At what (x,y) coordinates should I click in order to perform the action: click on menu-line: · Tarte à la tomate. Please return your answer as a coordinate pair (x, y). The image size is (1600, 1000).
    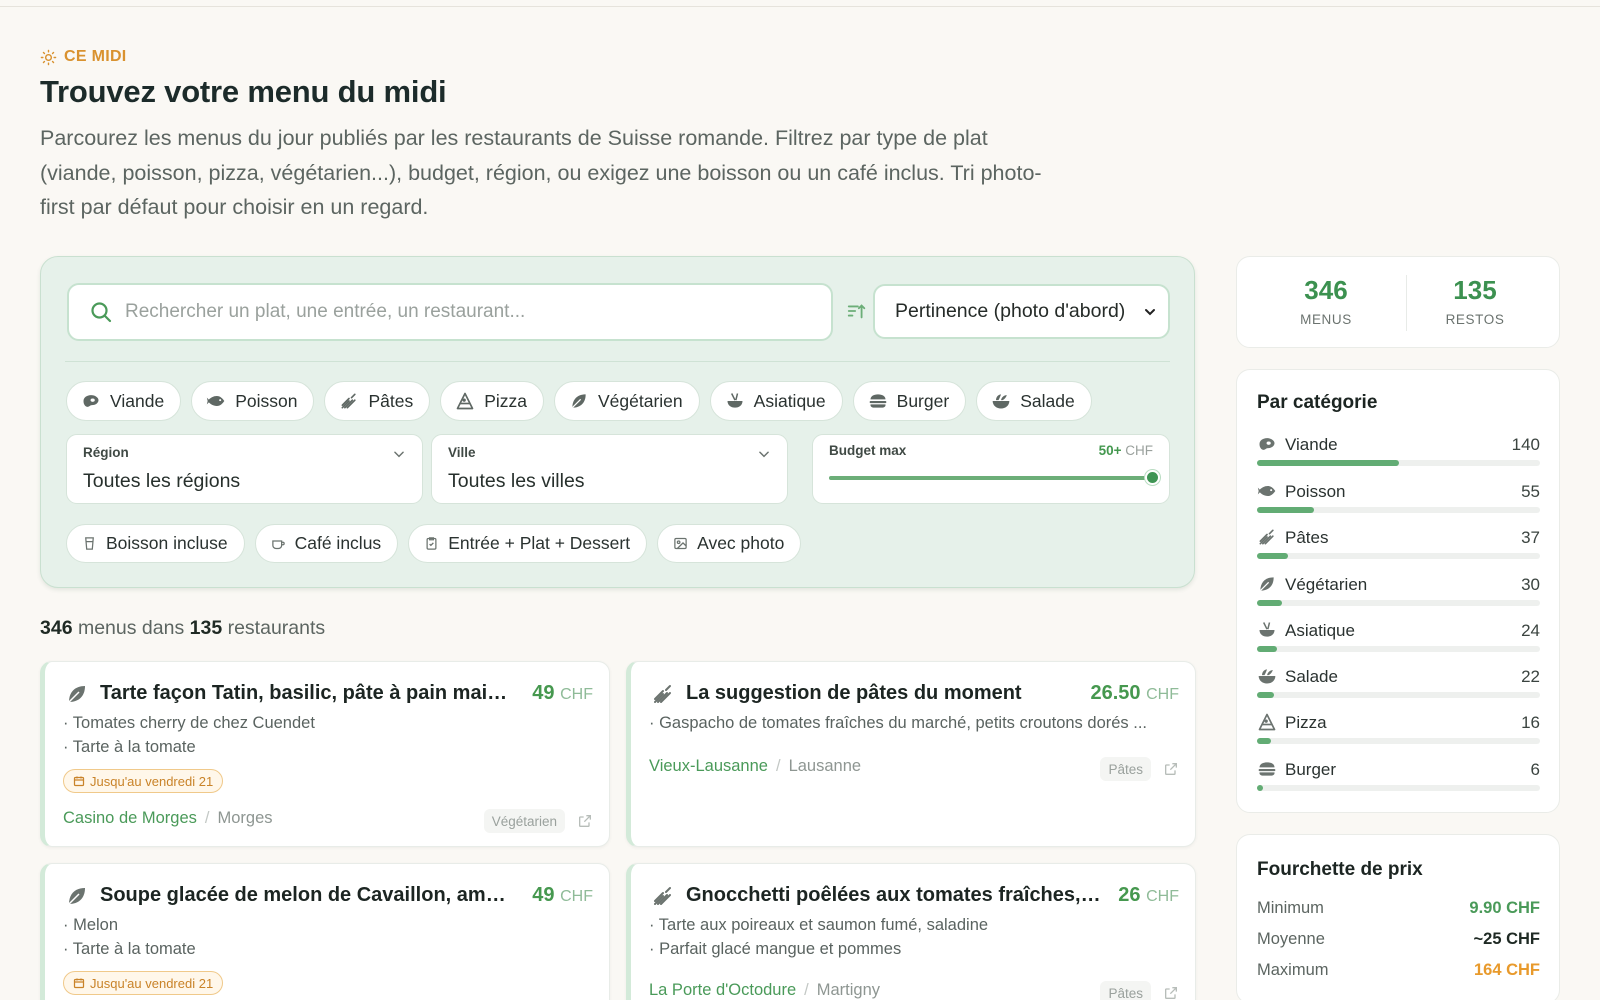
    Looking at the image, I should click on (129, 949).